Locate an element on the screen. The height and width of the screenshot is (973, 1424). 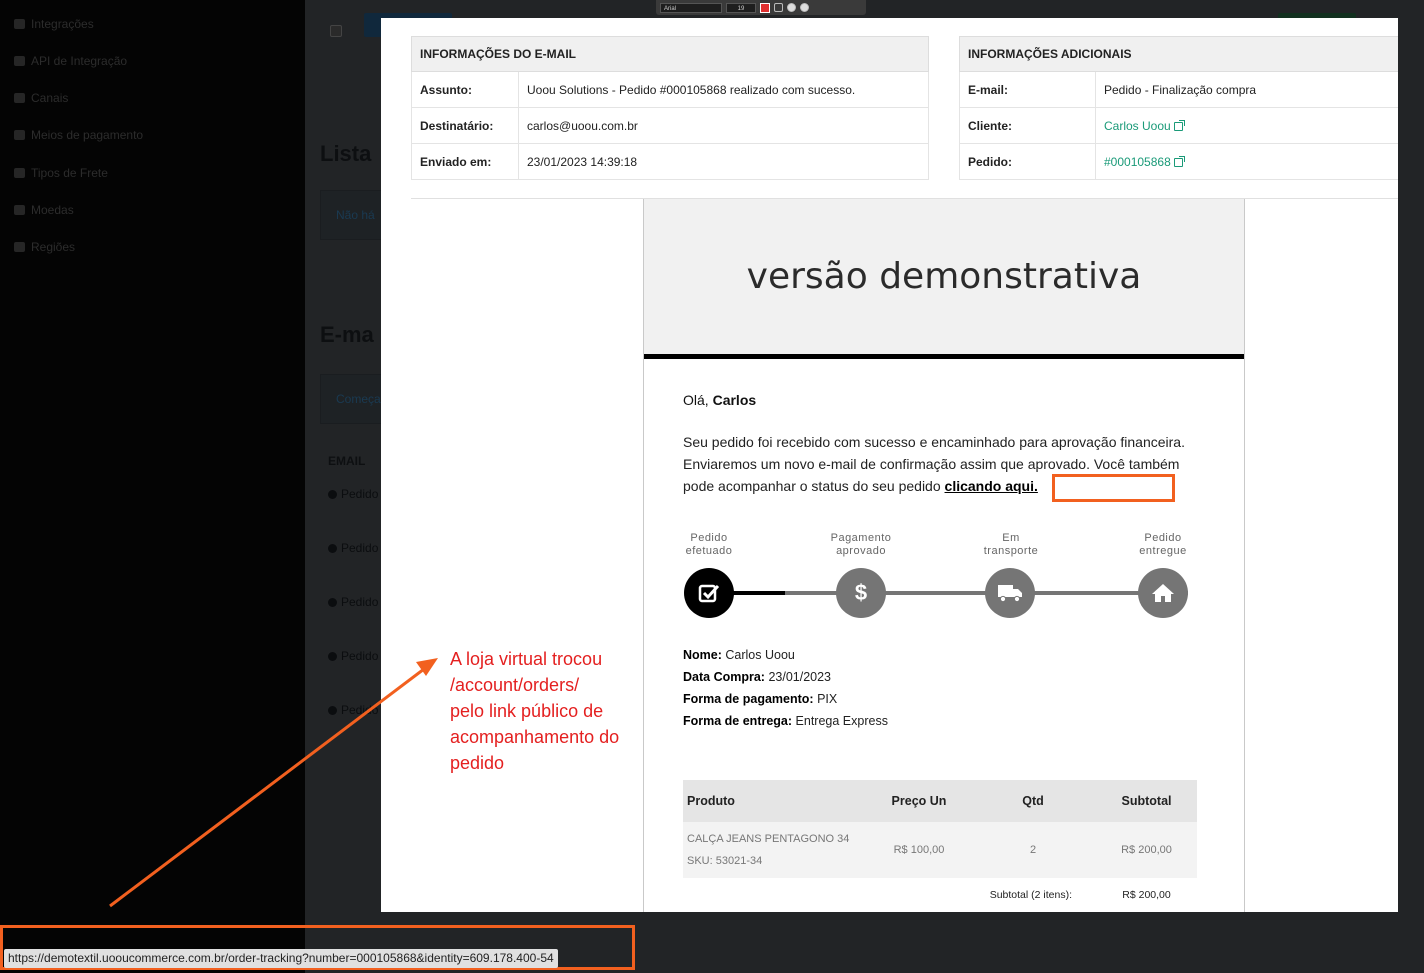
font-size-stepper: 19 is located at coordinates (741, 7).